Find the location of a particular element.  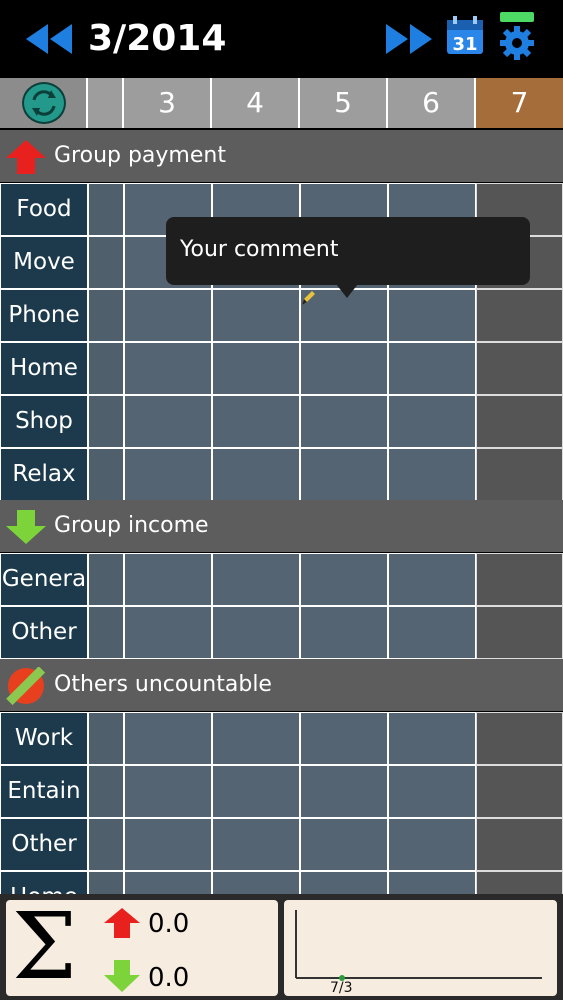

totals-panel: Σ 0.0 0.0 is located at coordinates (142, 946).